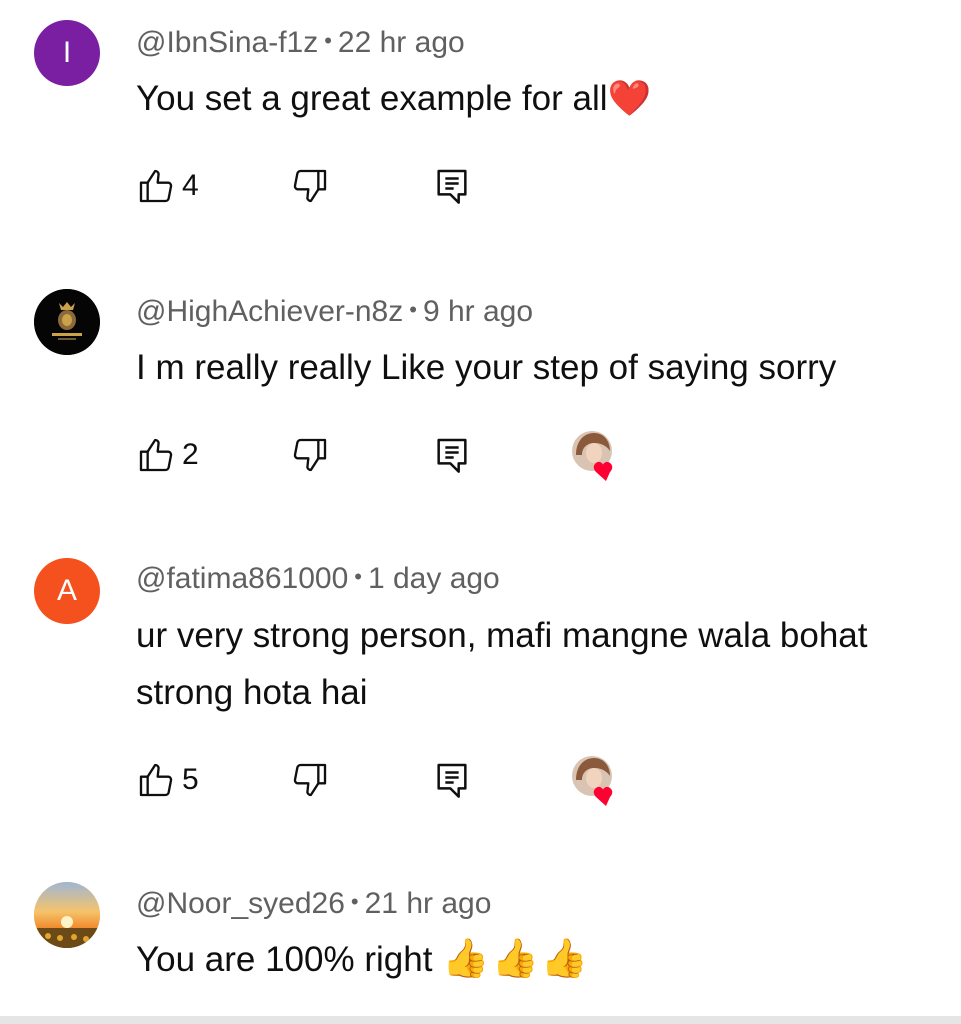 Image resolution: width=961 pixels, height=1024 pixels. I want to click on like-count: 5, so click(190, 779).